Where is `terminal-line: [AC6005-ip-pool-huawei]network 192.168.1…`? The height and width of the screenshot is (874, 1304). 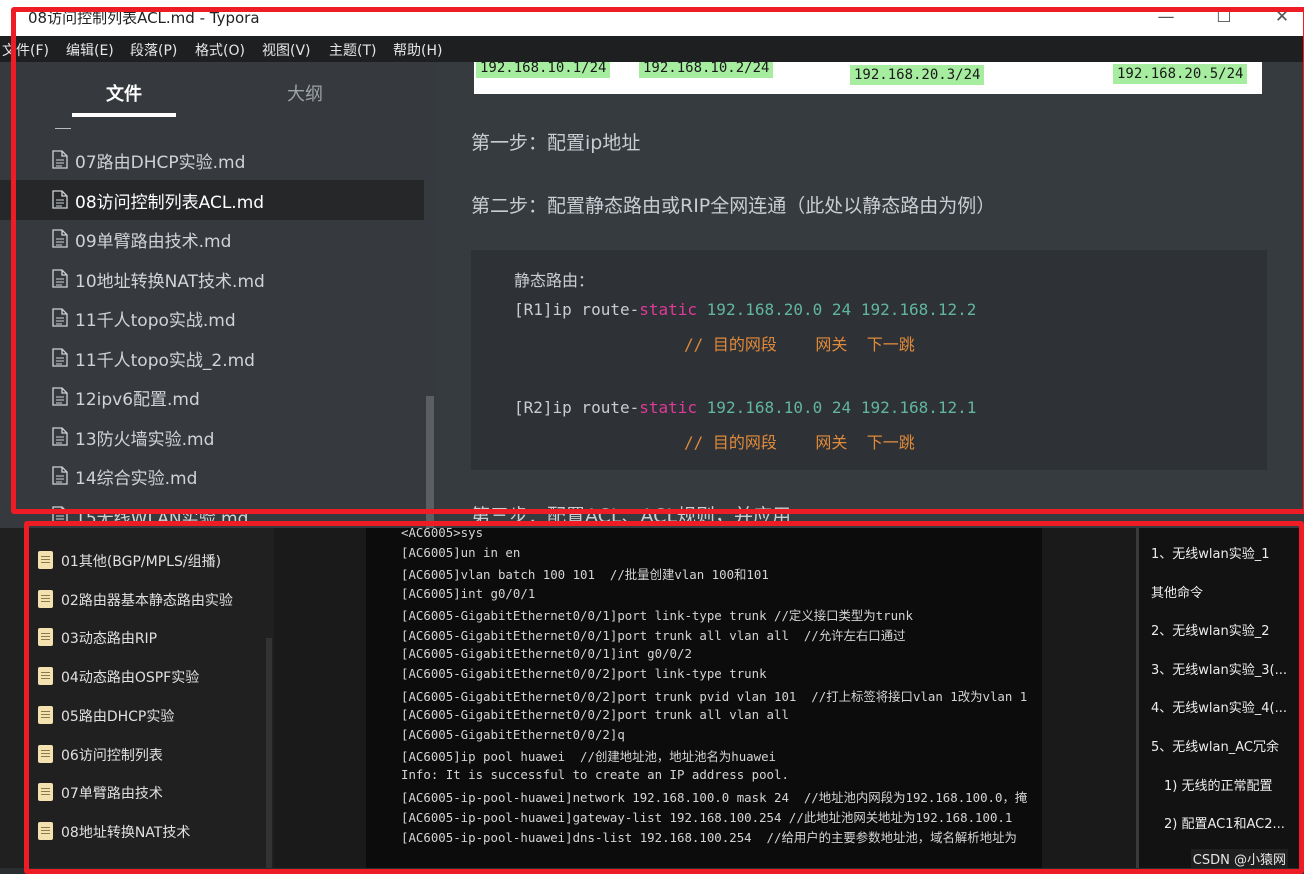
terminal-line: [AC6005-ip-pool-huawei]network 192.168.1… is located at coordinates (714, 797).